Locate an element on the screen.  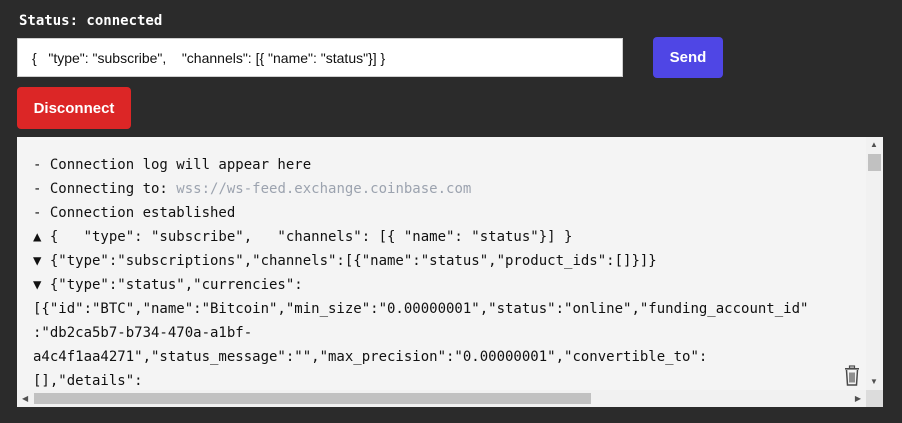
websocket-url: wss://ws-feed.exchange.coinbase.com is located at coordinates (324, 189).